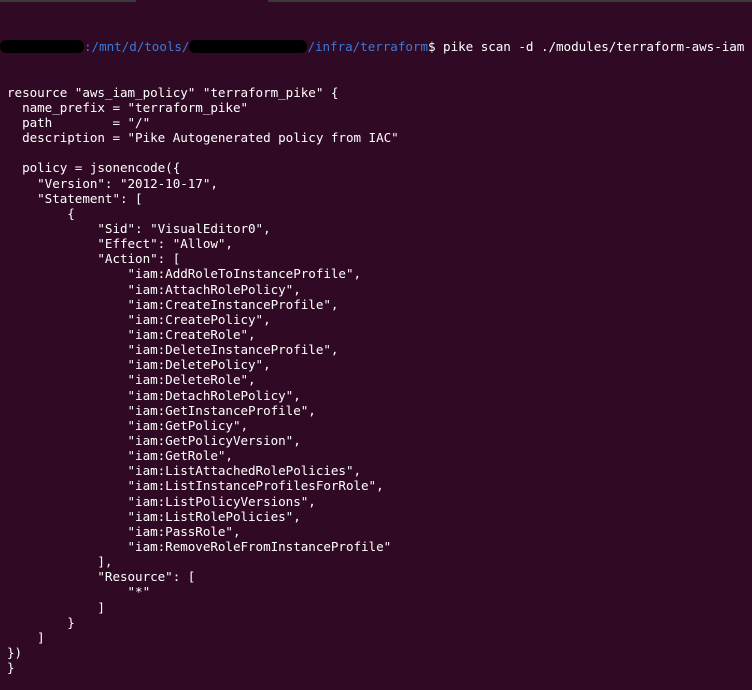  Describe the element at coordinates (154, 440) in the screenshot. I see `output-line: "iam:GetPolicyVersion",` at that location.